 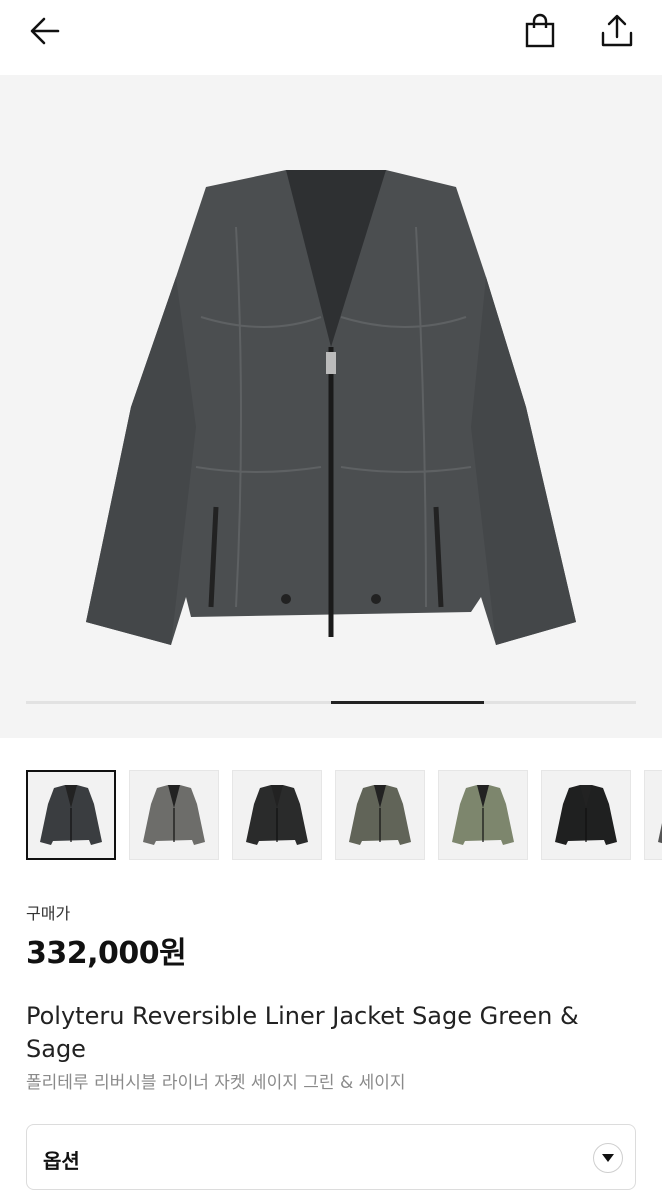 I want to click on product-title-ko: 폴리테루 리버시블 라이너 자켓 세이지 그린 & 세이지, so click(x=216, y=1083).